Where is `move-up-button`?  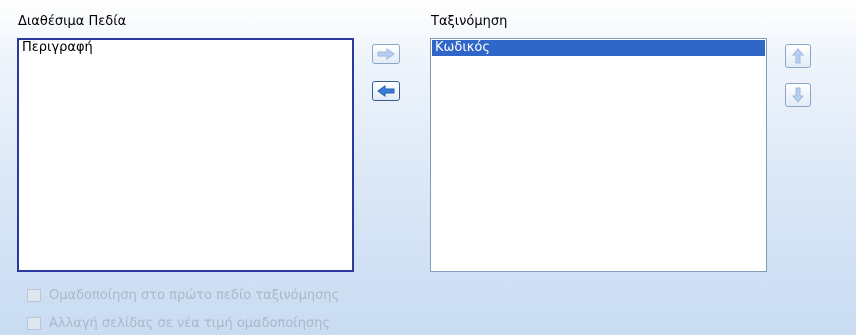 move-up-button is located at coordinates (798, 56).